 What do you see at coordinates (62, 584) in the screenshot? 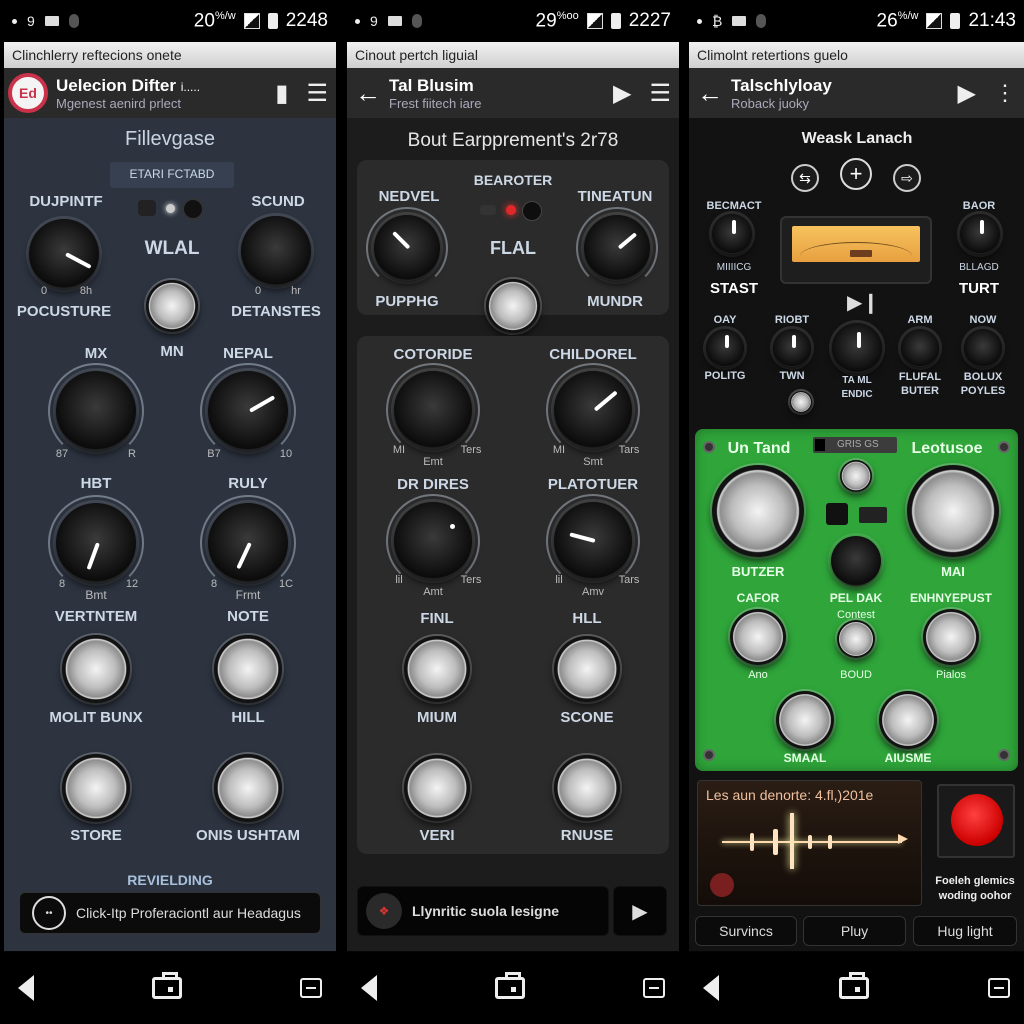
I see `scale-min: 8` at bounding box center [62, 584].